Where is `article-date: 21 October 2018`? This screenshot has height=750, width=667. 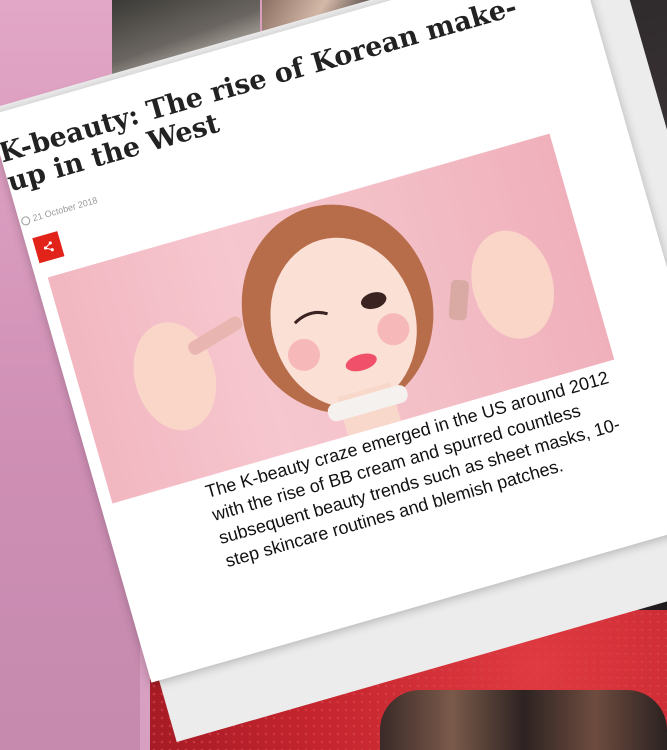
article-date: 21 October 2018 is located at coordinates (59, 210).